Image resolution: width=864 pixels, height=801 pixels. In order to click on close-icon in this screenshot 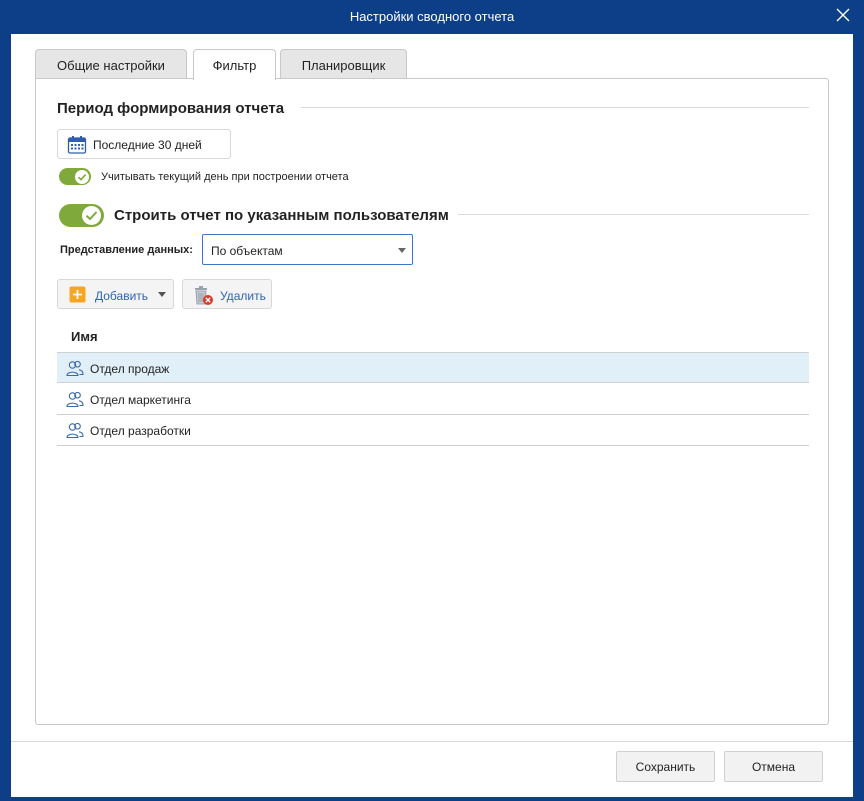, I will do `click(843, 15)`.